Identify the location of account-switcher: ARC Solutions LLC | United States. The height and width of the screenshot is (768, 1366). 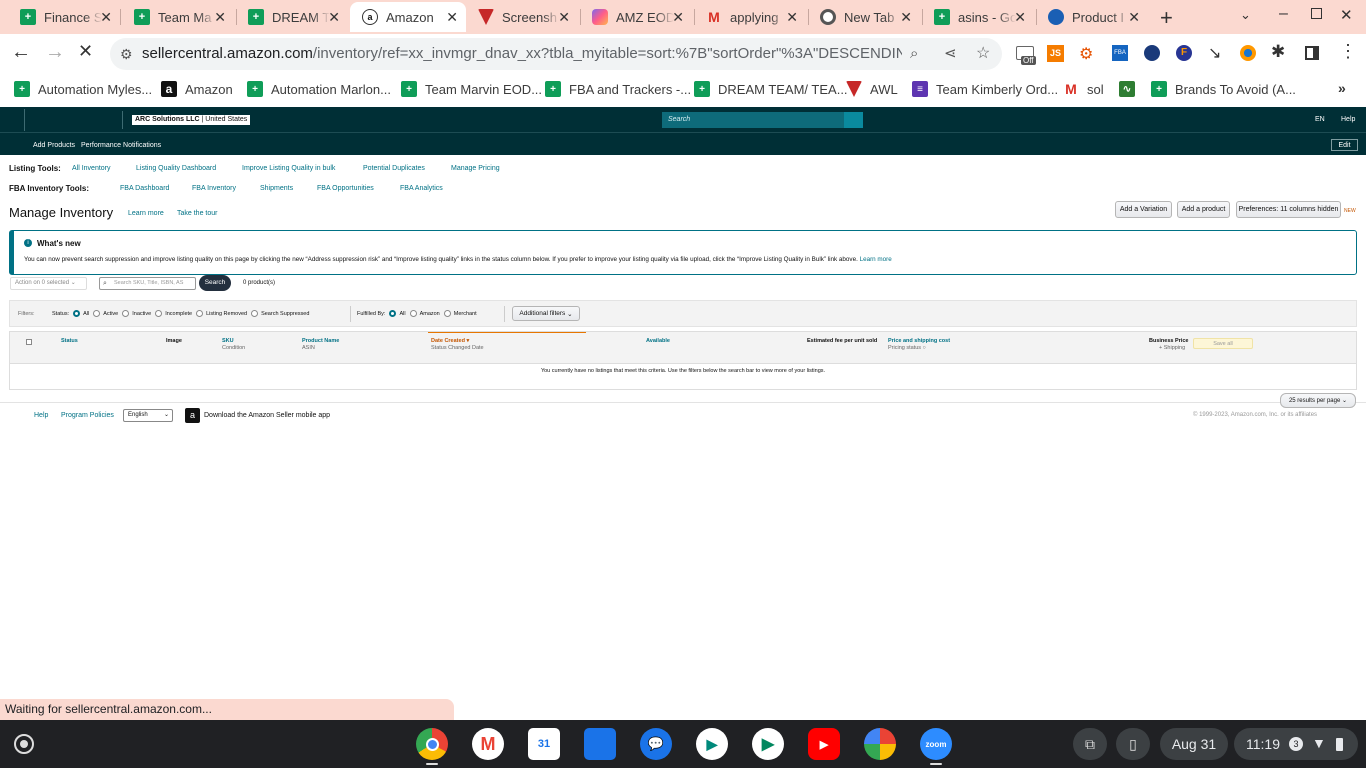
(191, 120).